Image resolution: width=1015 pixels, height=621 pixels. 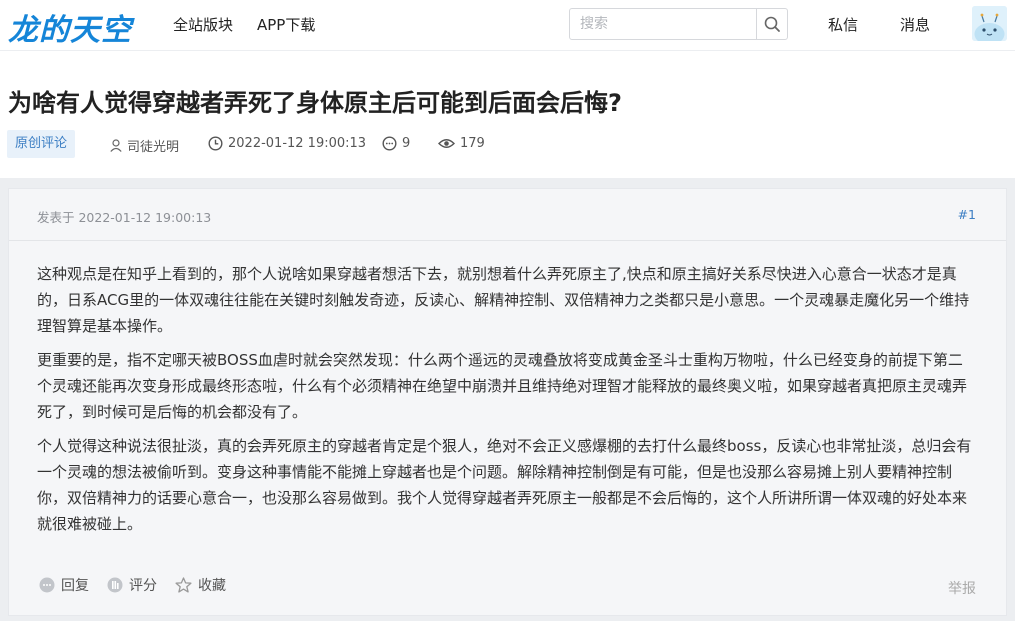 What do you see at coordinates (124, 217) in the screenshot?
I see `floor-posted-time: 发表于 2022-01-12 19:00:13` at bounding box center [124, 217].